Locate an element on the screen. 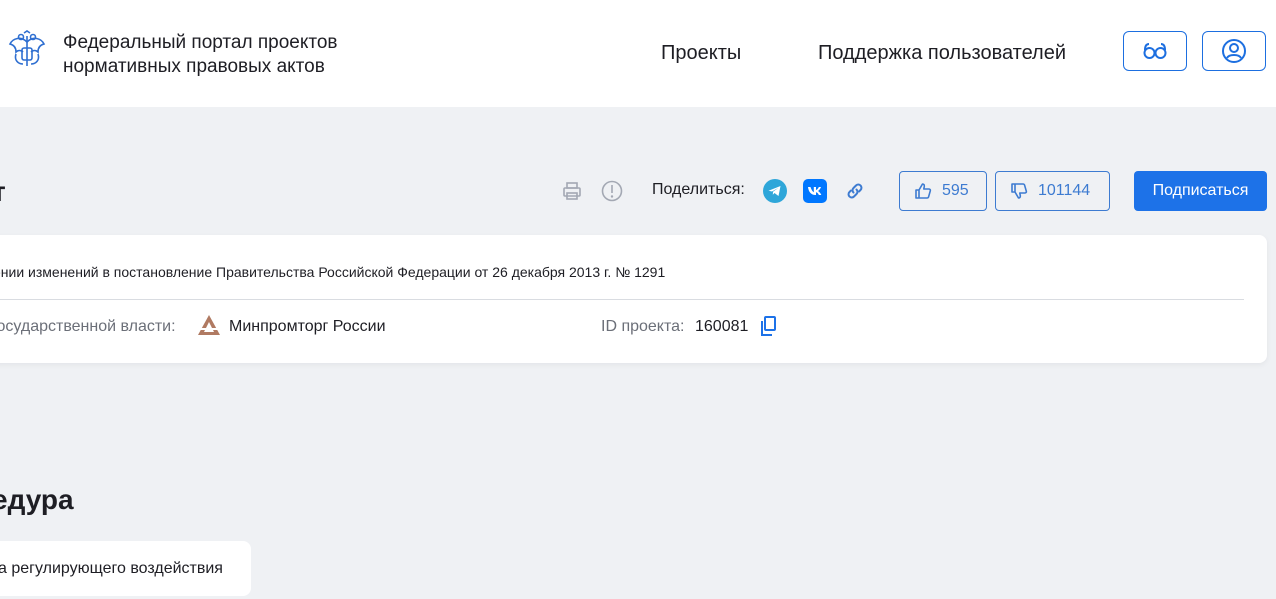 This screenshot has width=1276, height=599. print-icon is located at coordinates (572, 191).